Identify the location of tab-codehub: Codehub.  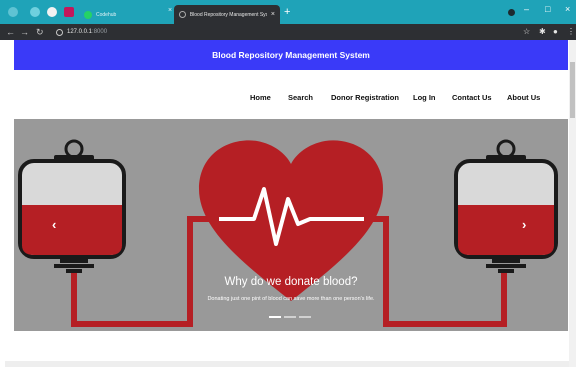
(100, 14).